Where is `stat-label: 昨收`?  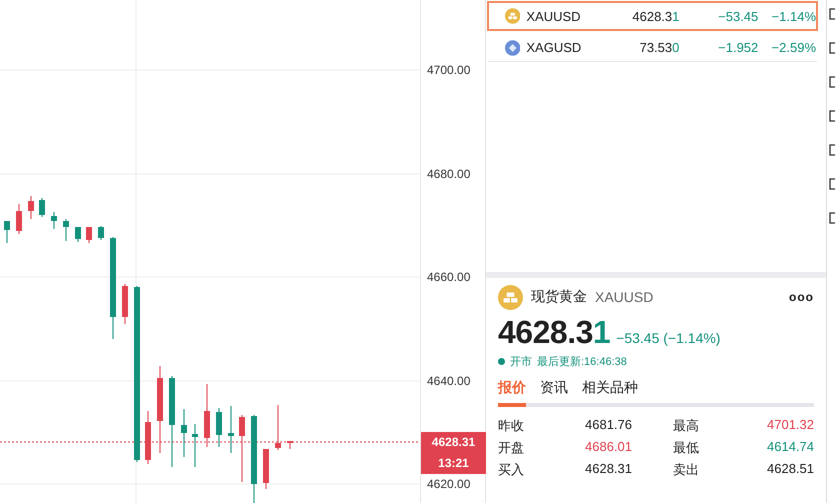 stat-label: 昨收 is located at coordinates (511, 426).